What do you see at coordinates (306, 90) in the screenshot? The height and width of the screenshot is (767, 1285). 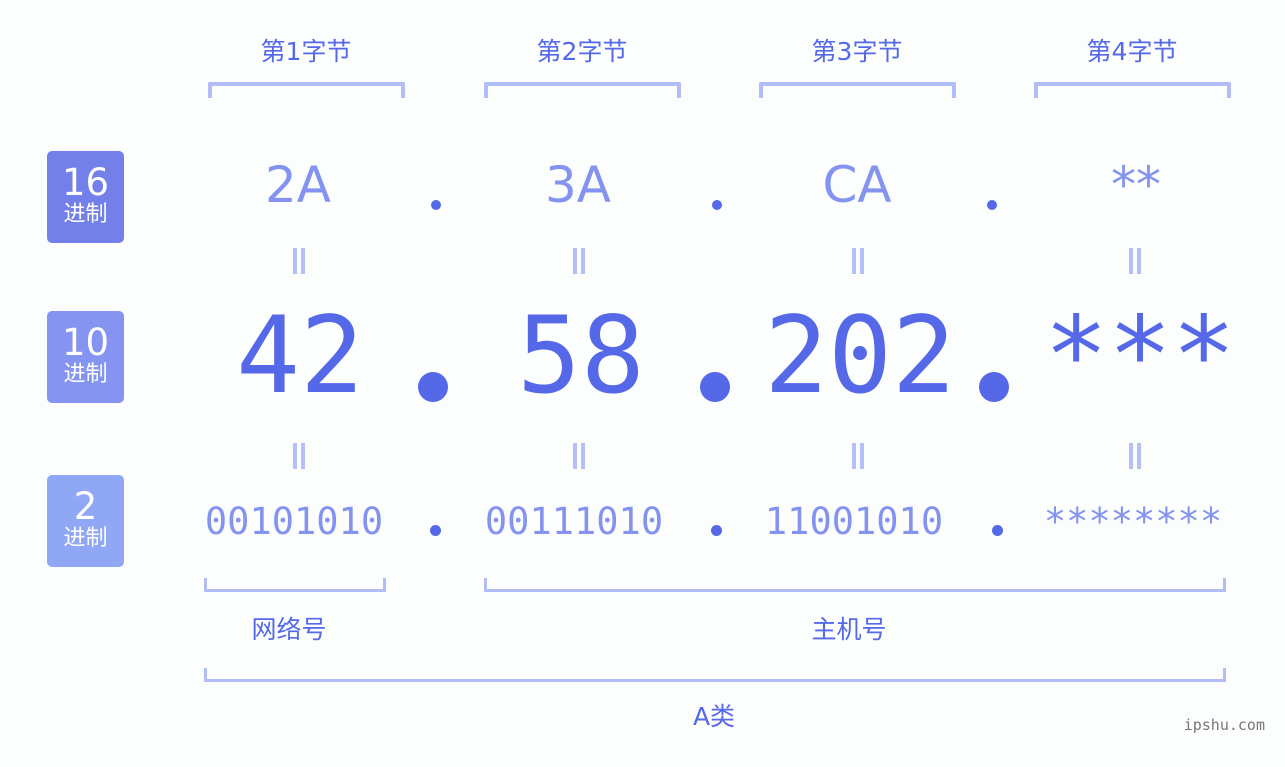 I see `byte-1-bracket` at bounding box center [306, 90].